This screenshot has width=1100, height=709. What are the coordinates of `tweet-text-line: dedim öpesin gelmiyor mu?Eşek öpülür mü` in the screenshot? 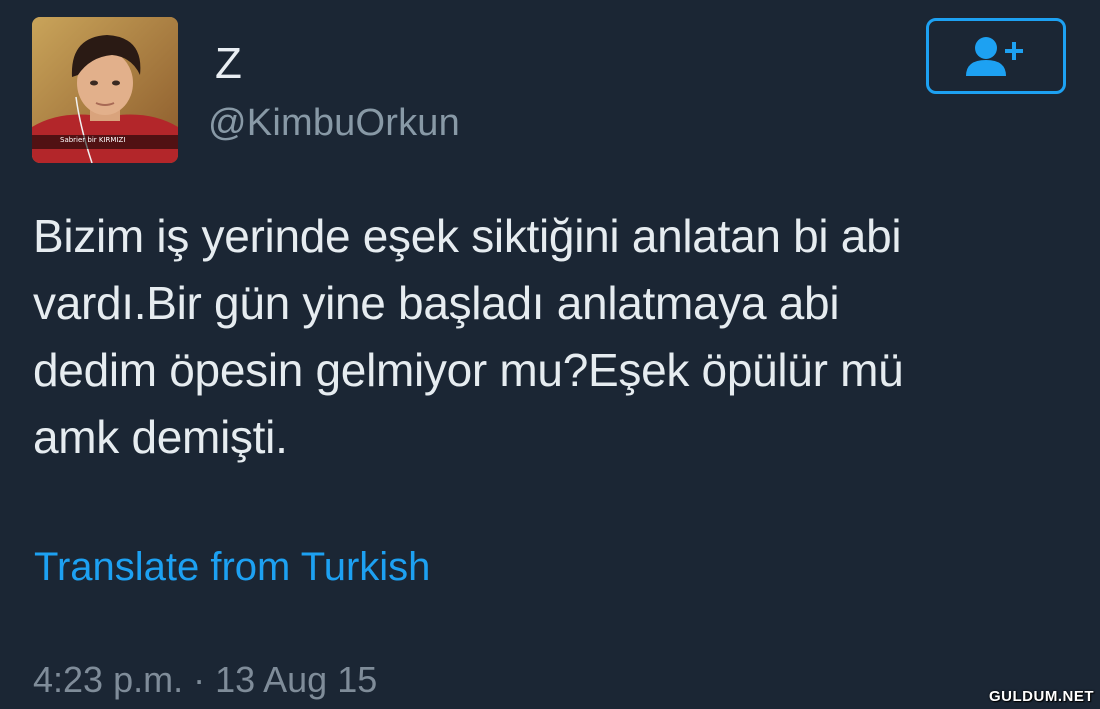 It's located at (468, 370).